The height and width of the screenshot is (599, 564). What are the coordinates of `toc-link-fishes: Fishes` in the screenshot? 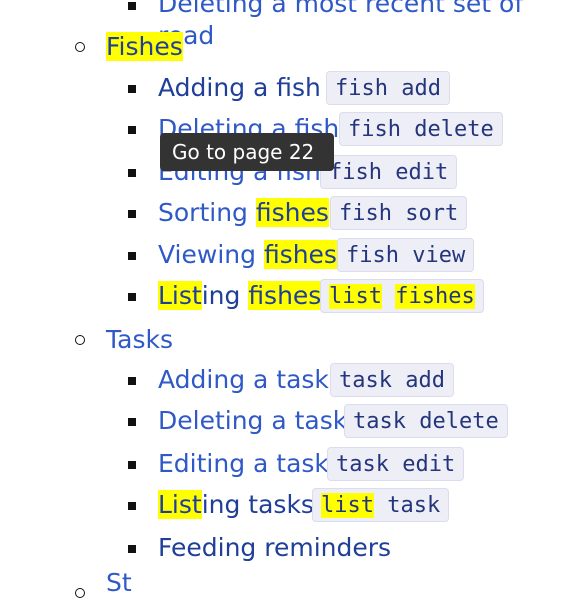 It's located at (144, 47).